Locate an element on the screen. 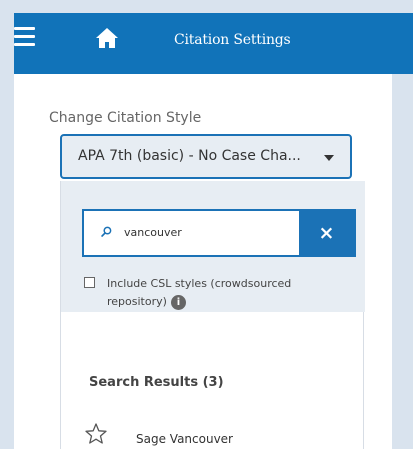 The width and height of the screenshot is (413, 449). csl-label-line-2: repository) is located at coordinates (137, 301).